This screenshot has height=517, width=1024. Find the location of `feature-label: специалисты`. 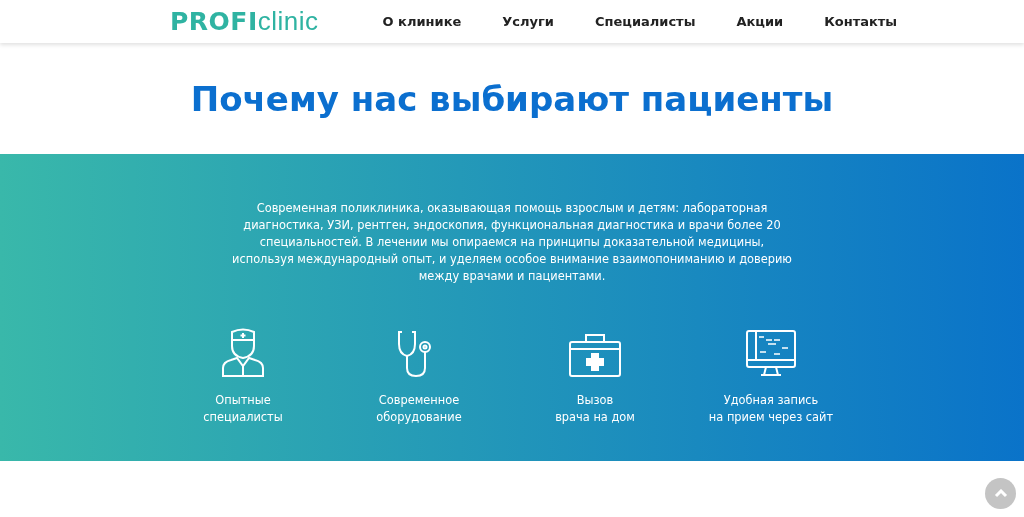

feature-label: специалисты is located at coordinates (243, 417).